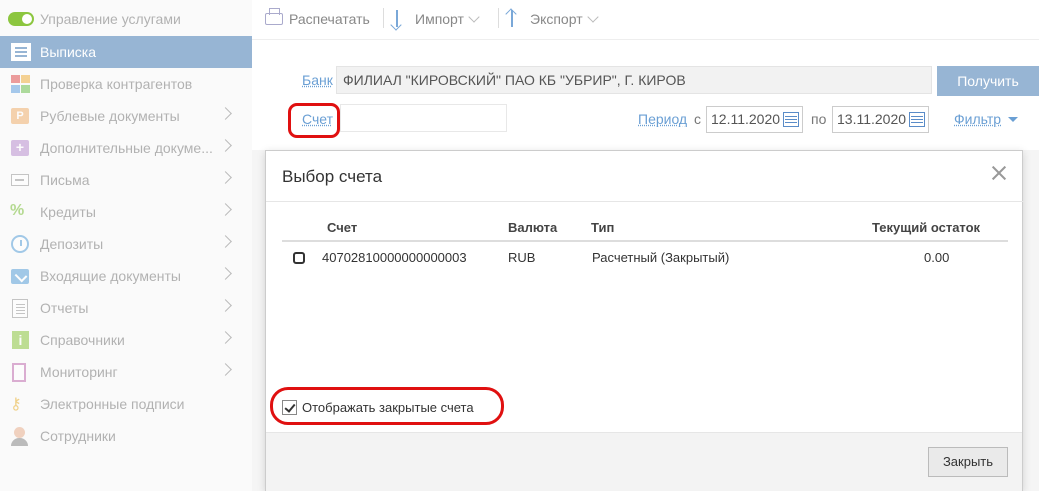 This screenshot has height=491, width=1039. I want to click on account-number: 40702810000000000003, so click(394, 257).